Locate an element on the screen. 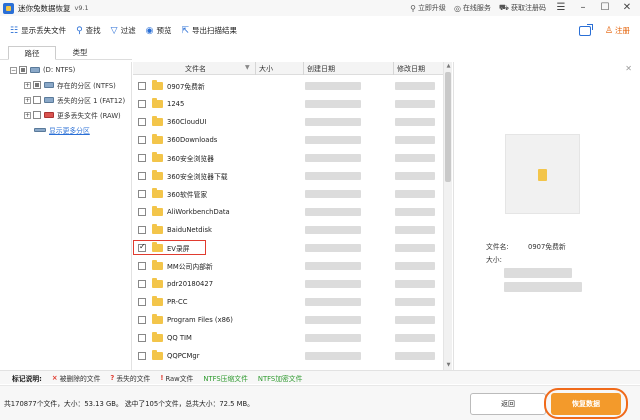 The image size is (640, 420). tree-root: − (D: NTFS) is located at coordinates (42, 70).